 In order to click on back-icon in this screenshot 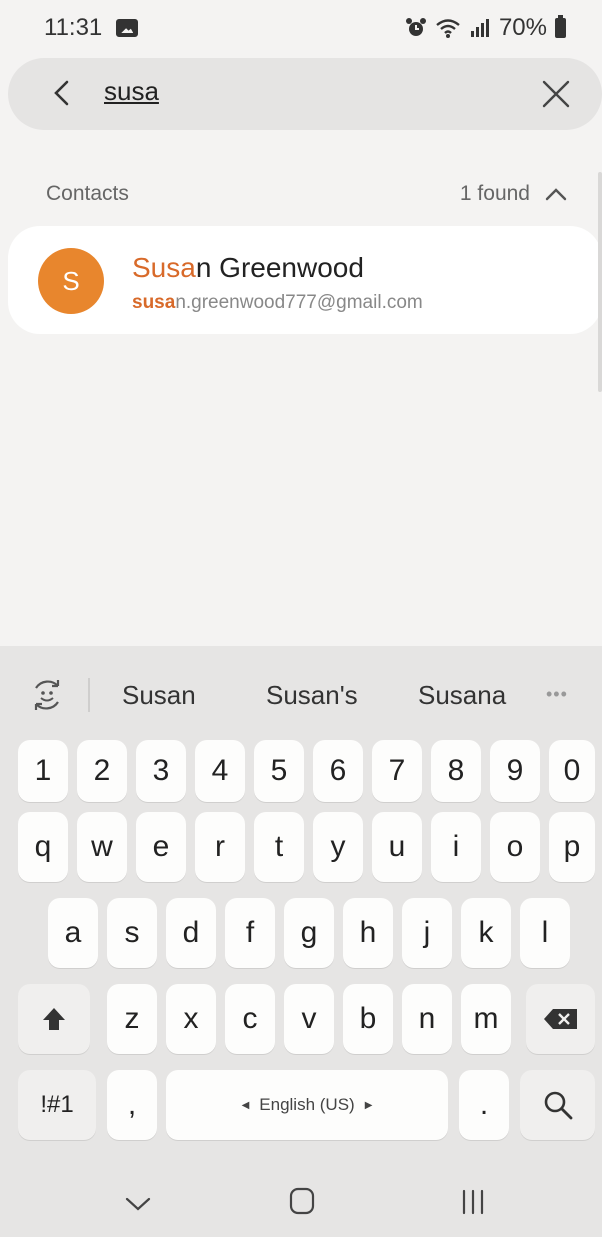, I will do `click(63, 93)`.